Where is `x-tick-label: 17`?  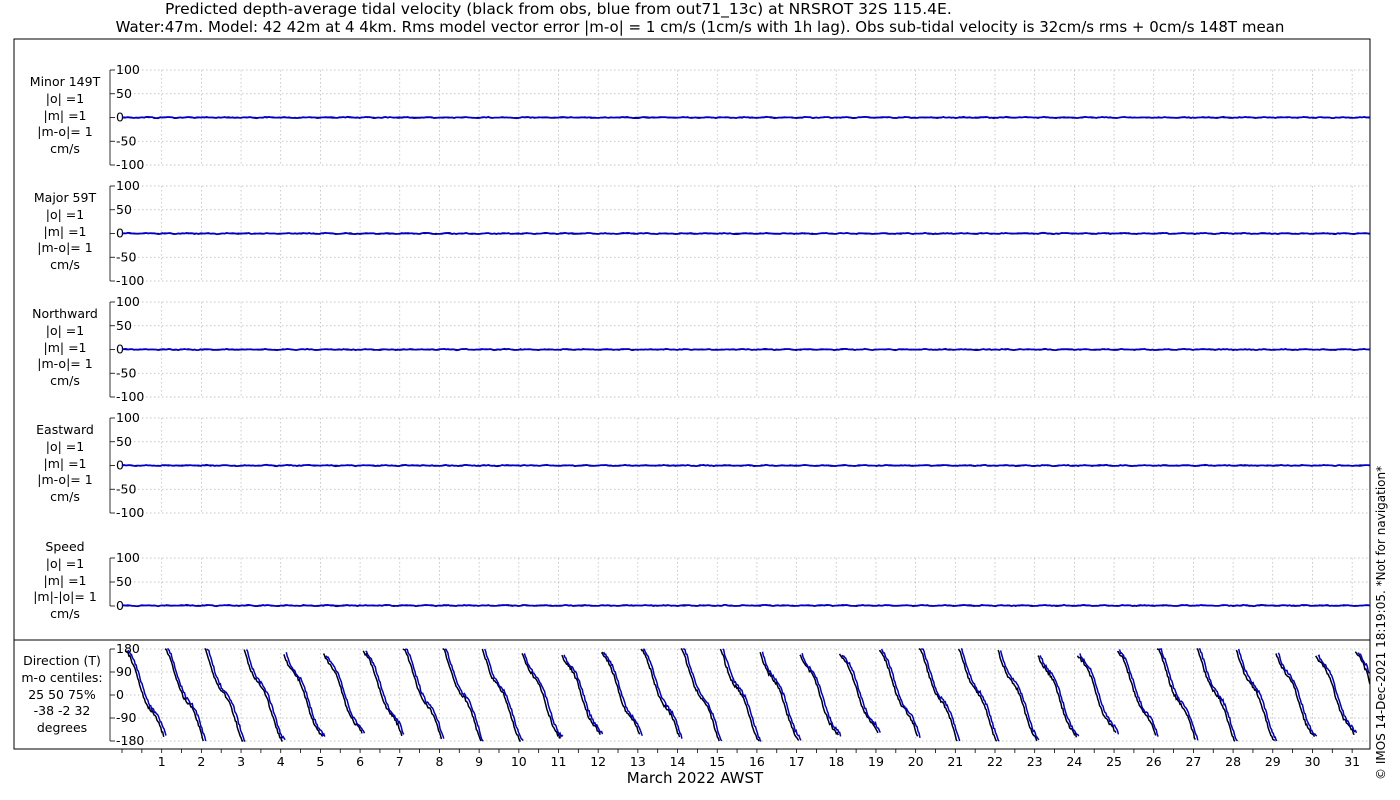
x-tick-label: 17 is located at coordinates (797, 761).